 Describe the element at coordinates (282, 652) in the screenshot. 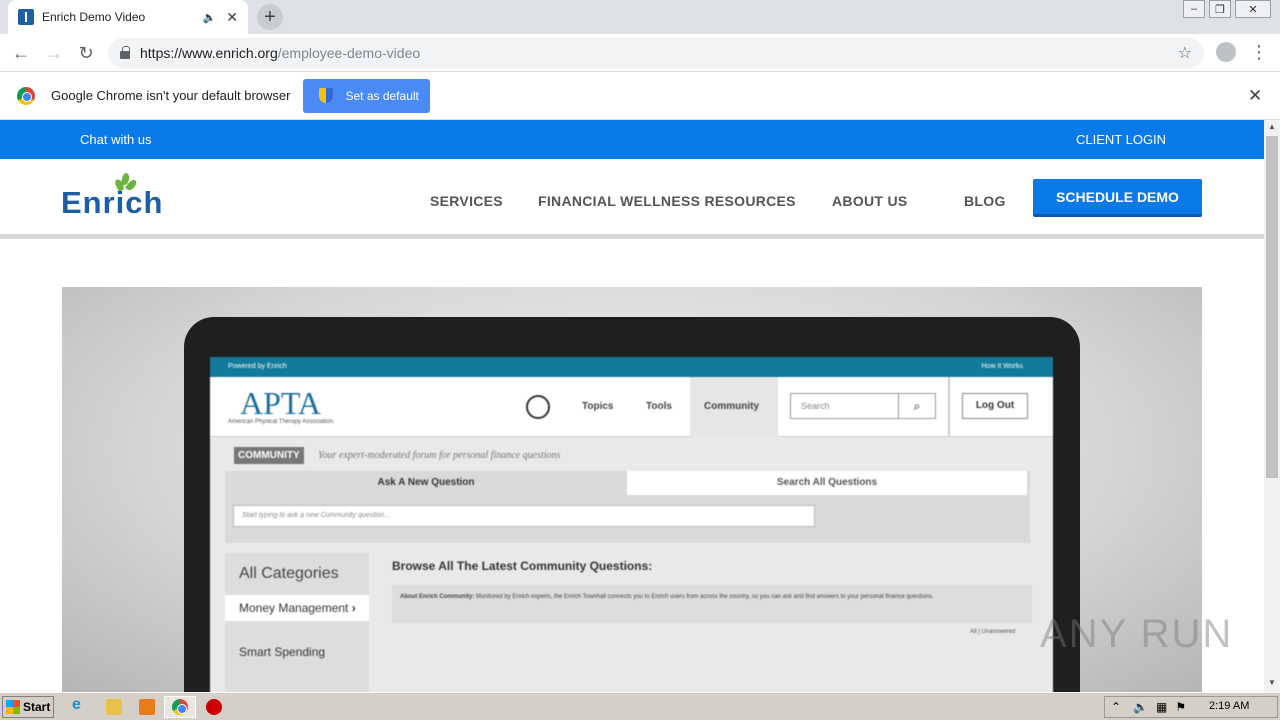

I see `category-smart-spending: Smart Spending` at that location.